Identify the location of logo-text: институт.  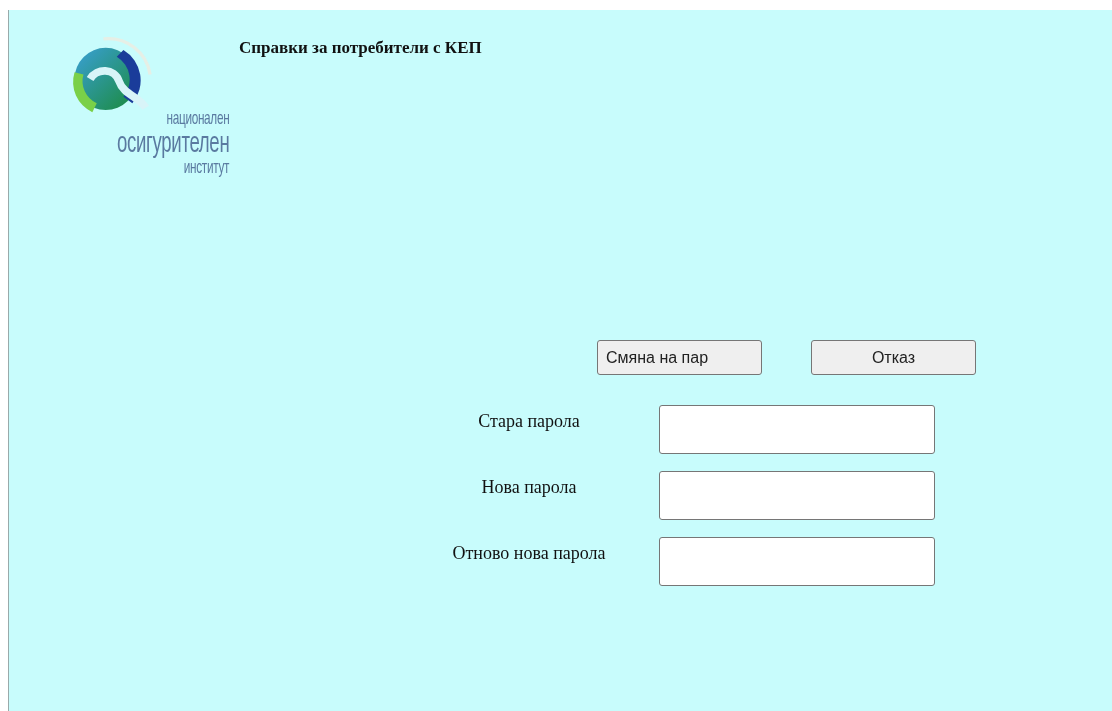
(206, 166).